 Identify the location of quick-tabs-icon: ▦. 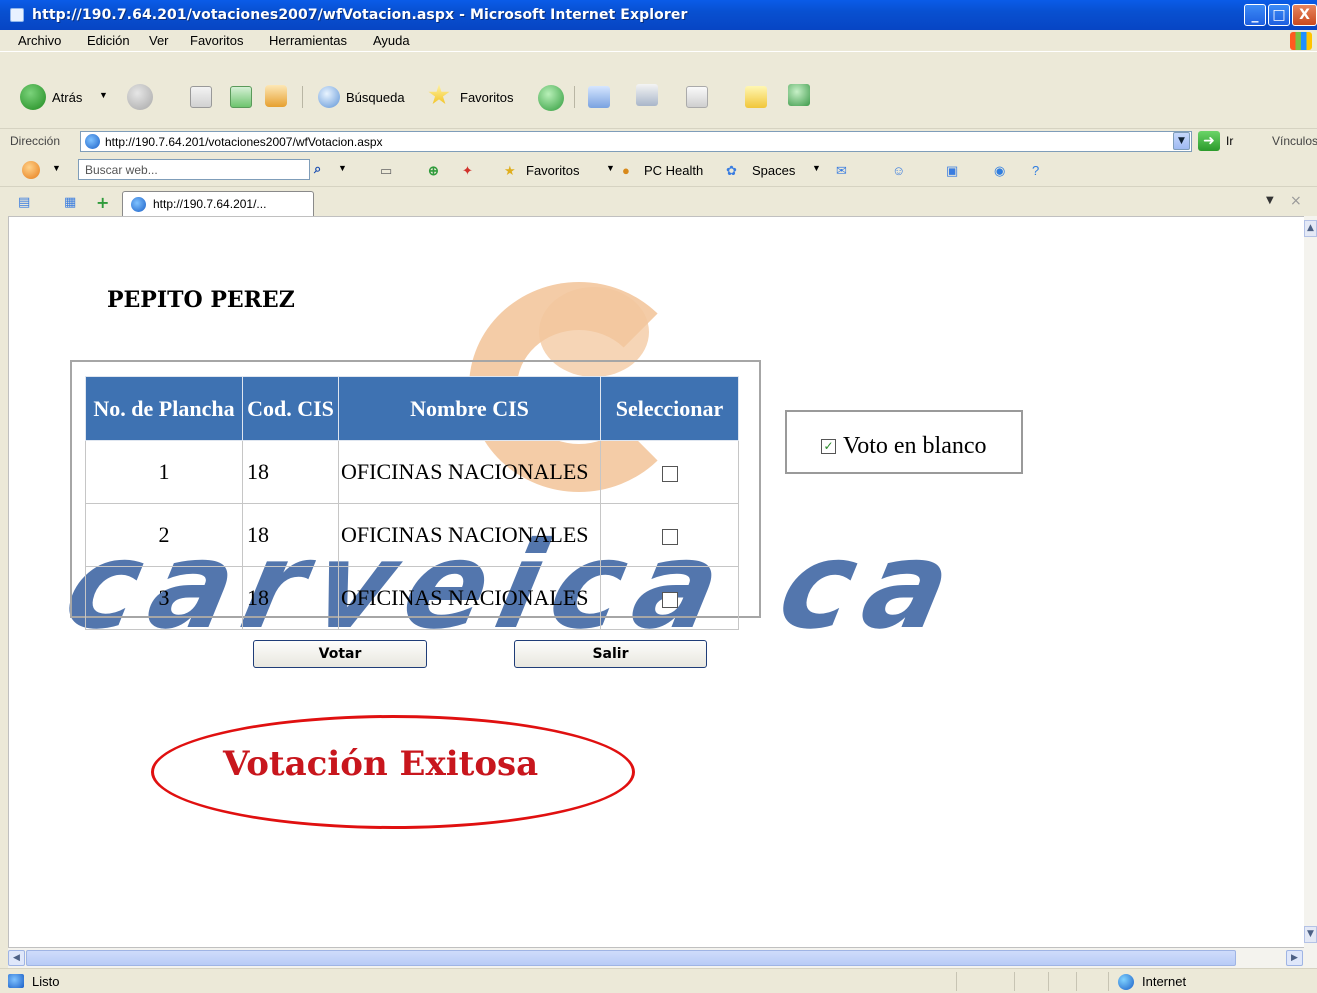
(70, 202).